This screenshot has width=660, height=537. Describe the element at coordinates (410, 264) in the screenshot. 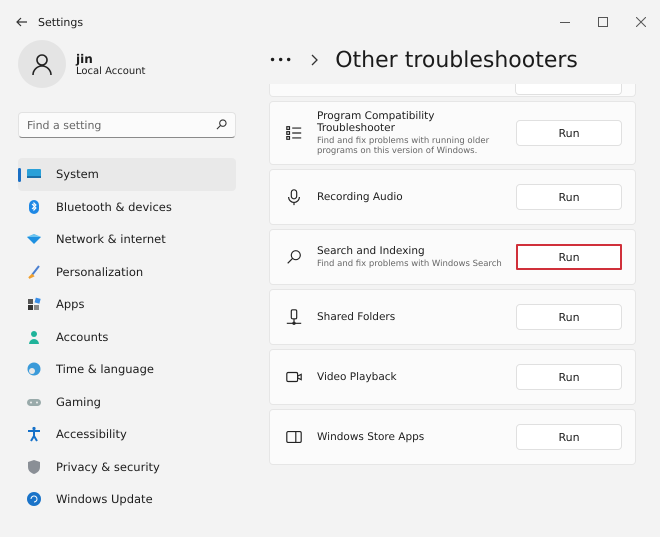

I see `troubleshooter-description: Find and fix problems with Windows Search` at that location.